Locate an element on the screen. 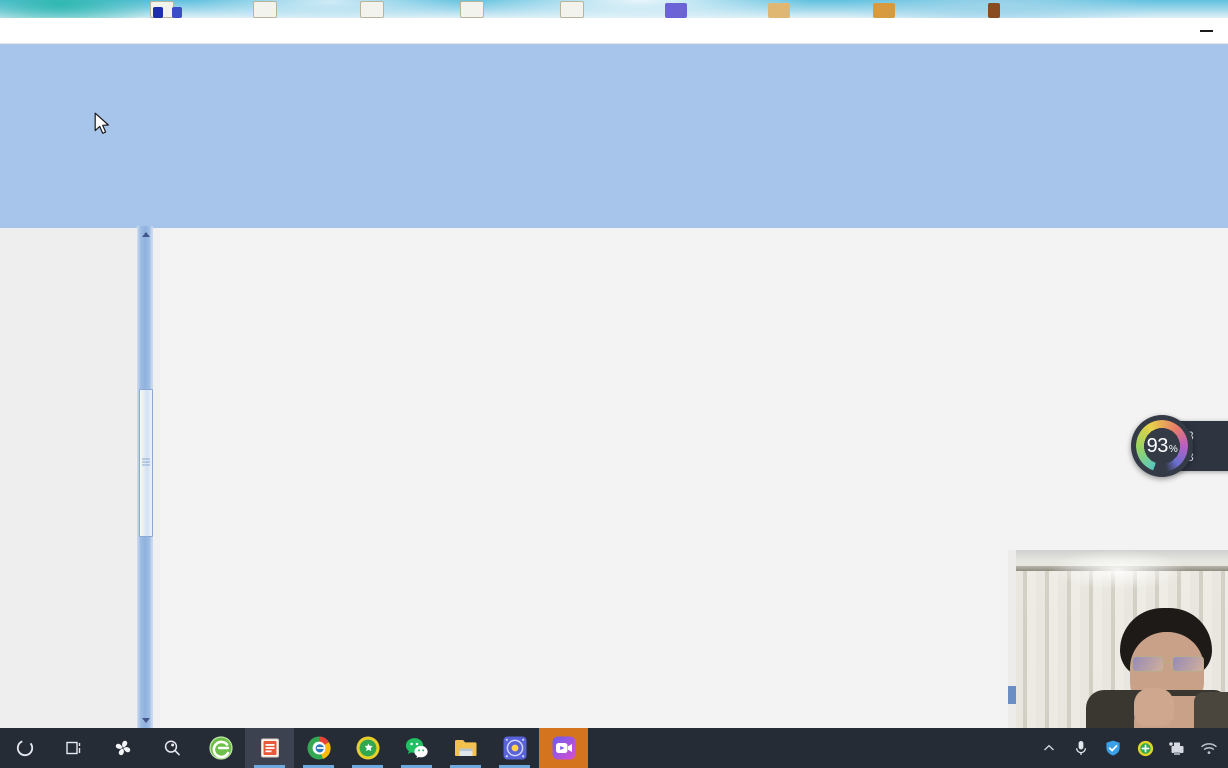 The height and width of the screenshot is (768, 1228). taskbar-item-search is located at coordinates (171, 748).